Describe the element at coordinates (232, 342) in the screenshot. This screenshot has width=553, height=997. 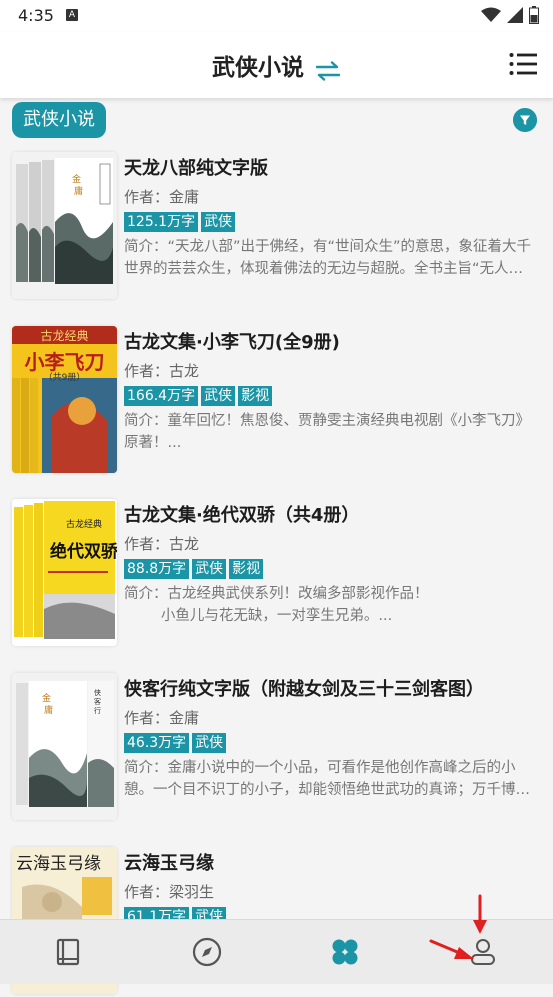
I see `book-title: 古龙文集·小李飞刀(全9册)` at that location.